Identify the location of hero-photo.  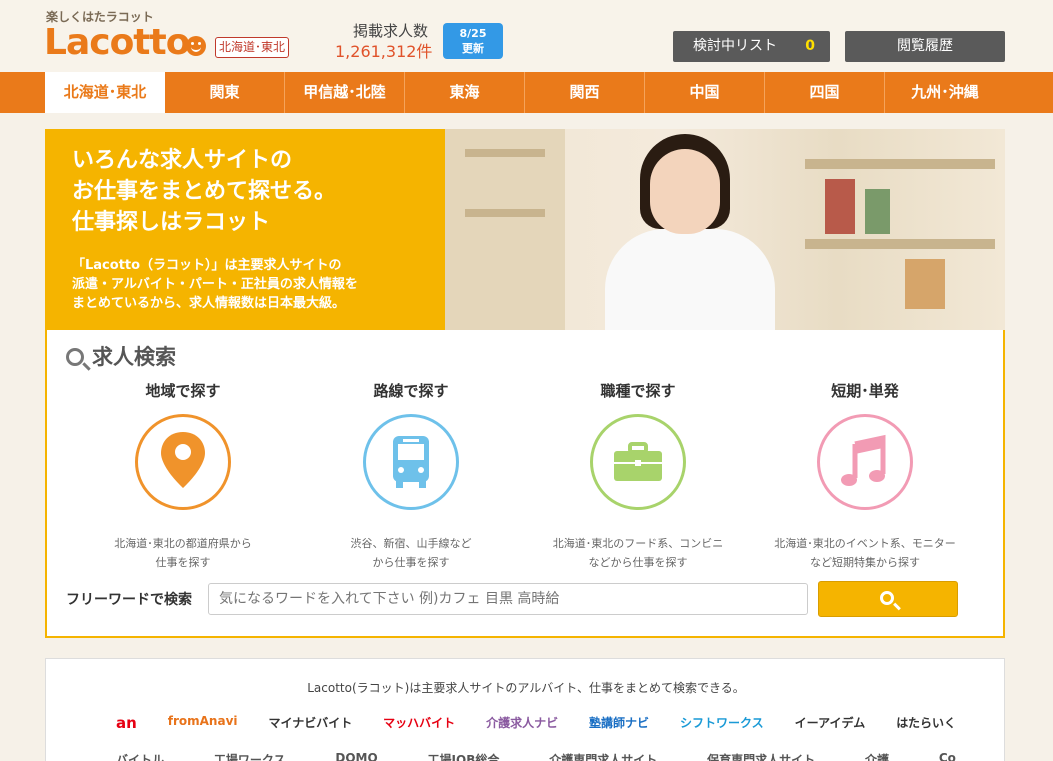
(725, 229).